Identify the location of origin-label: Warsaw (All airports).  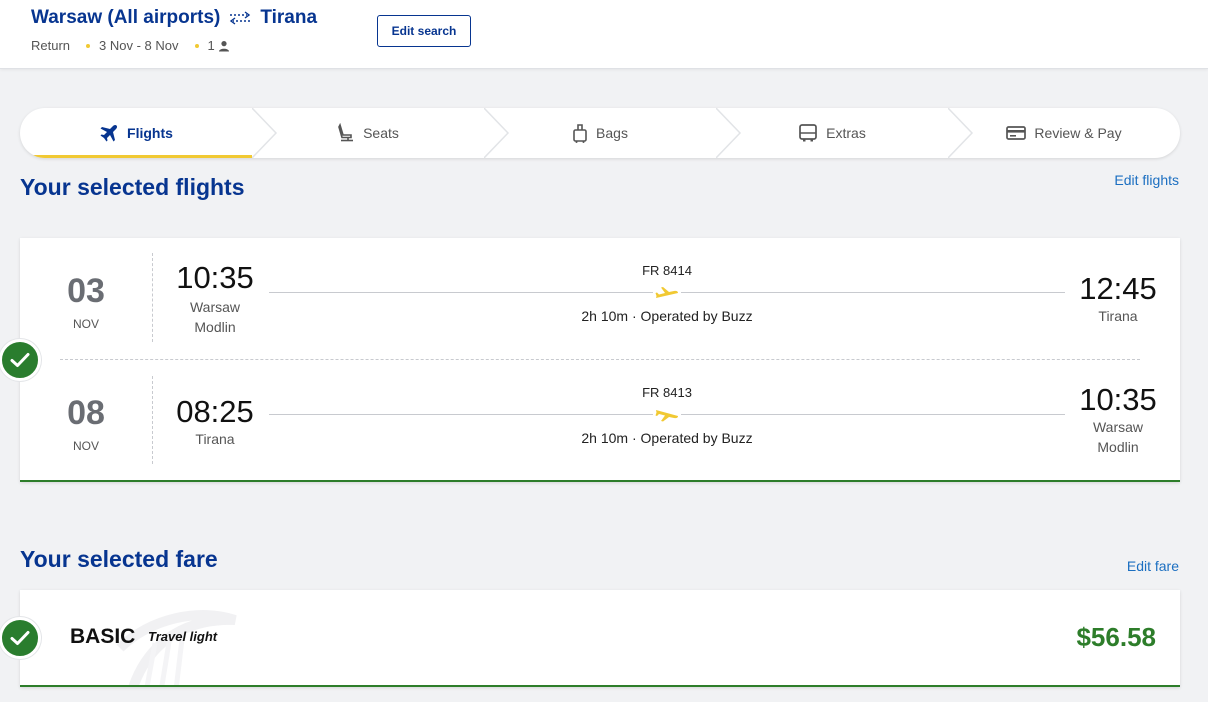
(126, 17).